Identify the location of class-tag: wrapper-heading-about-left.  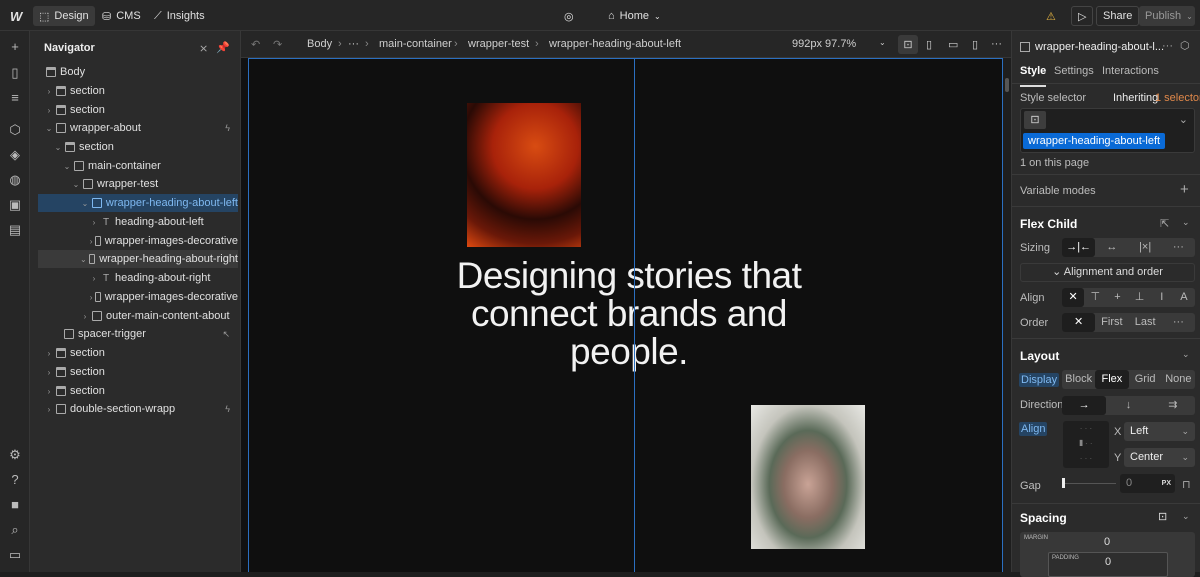
(1094, 141).